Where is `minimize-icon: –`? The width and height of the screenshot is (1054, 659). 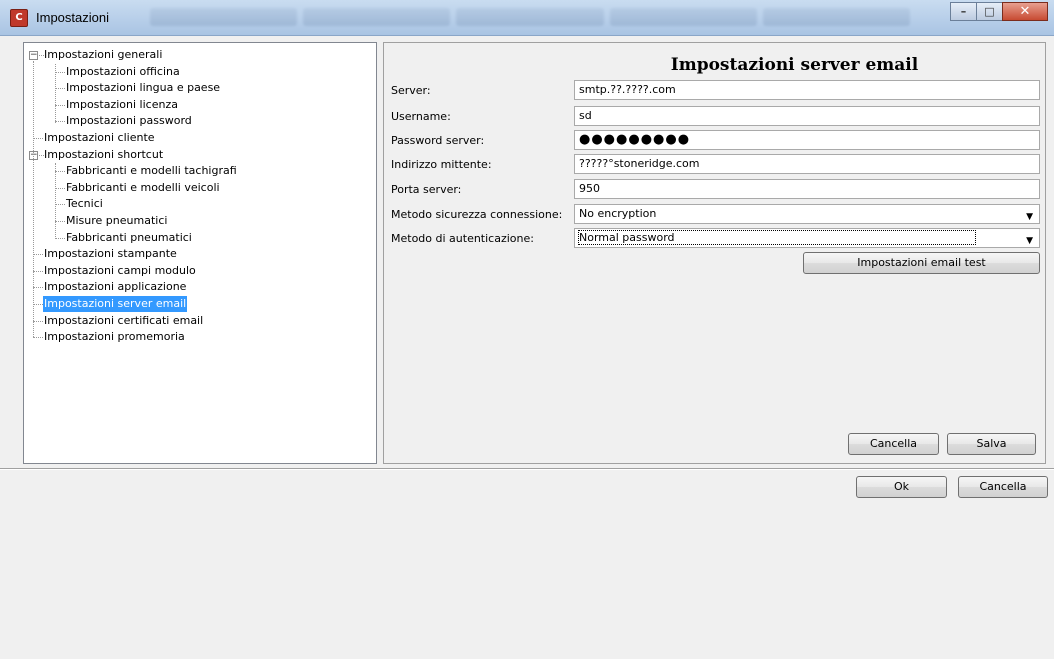
minimize-icon: – is located at coordinates (963, 11).